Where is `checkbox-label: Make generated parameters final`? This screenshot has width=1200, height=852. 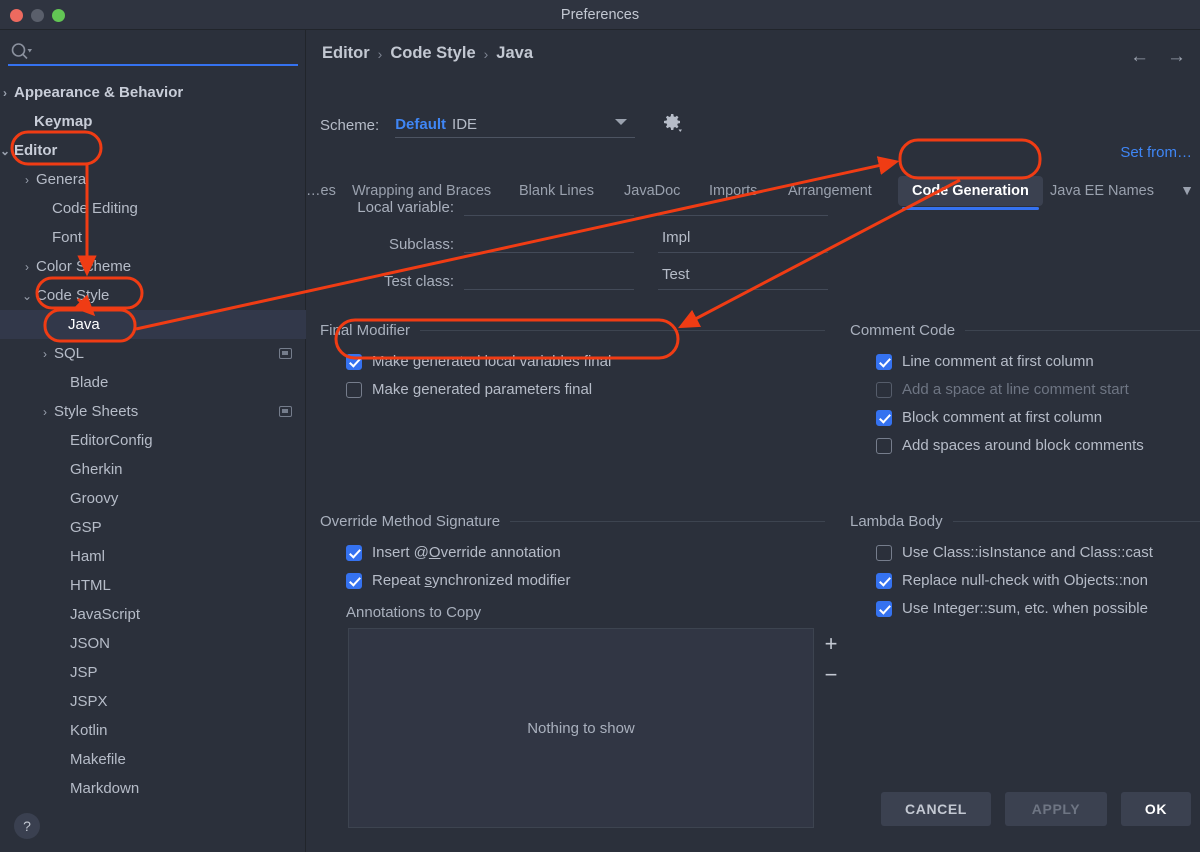 checkbox-label: Make generated parameters final is located at coordinates (482, 389).